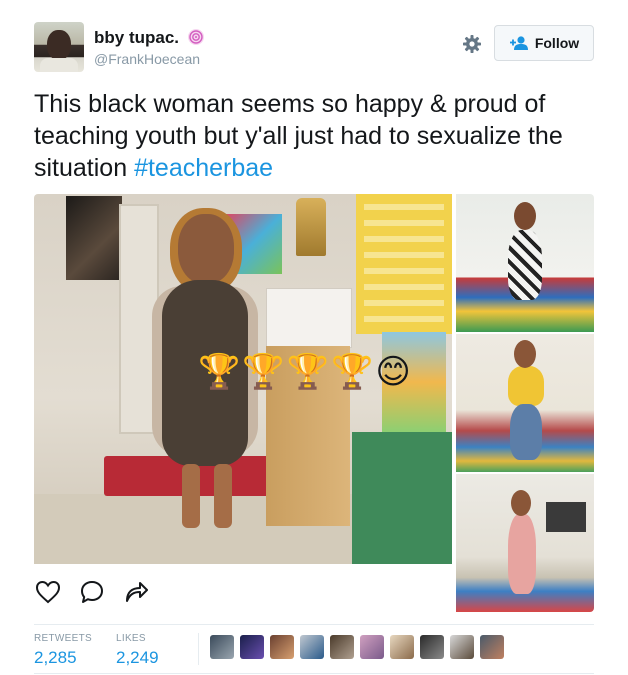 This screenshot has width=628, height=675. What do you see at coordinates (94, 238) in the screenshot?
I see `wall-poster` at bounding box center [94, 238].